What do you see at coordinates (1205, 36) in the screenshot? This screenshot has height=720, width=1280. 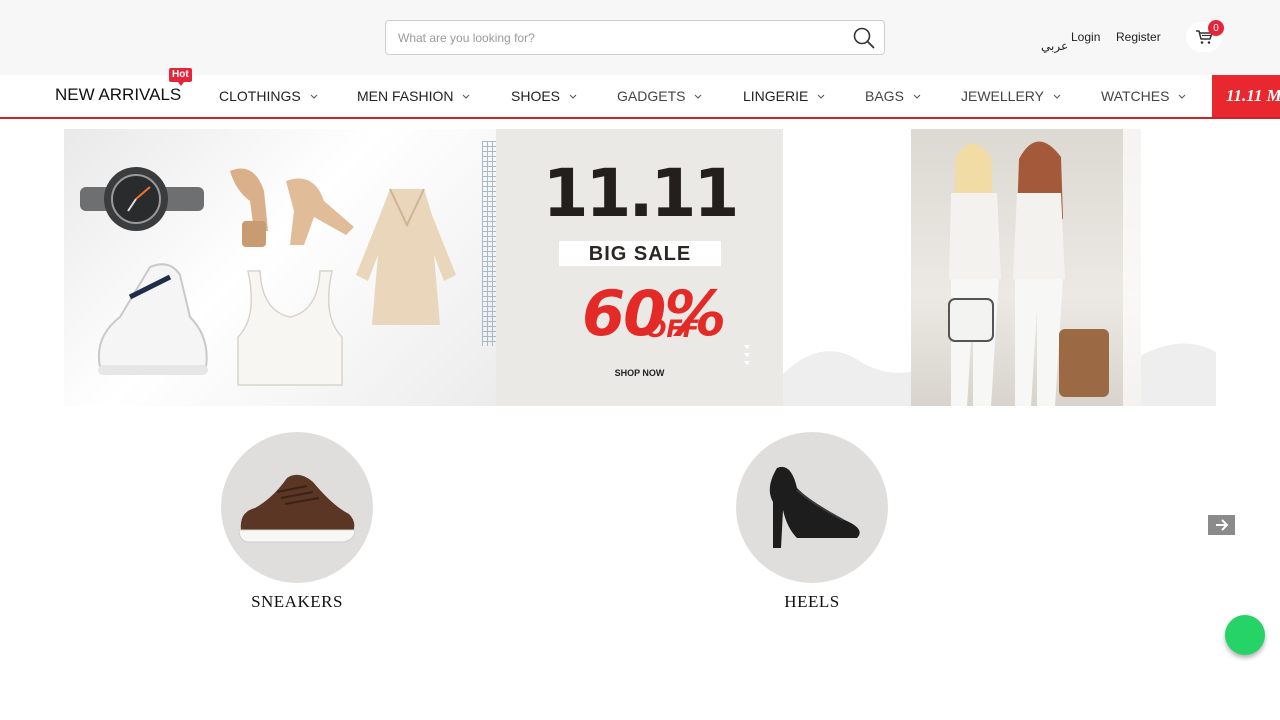 I see `cart-button: 0` at bounding box center [1205, 36].